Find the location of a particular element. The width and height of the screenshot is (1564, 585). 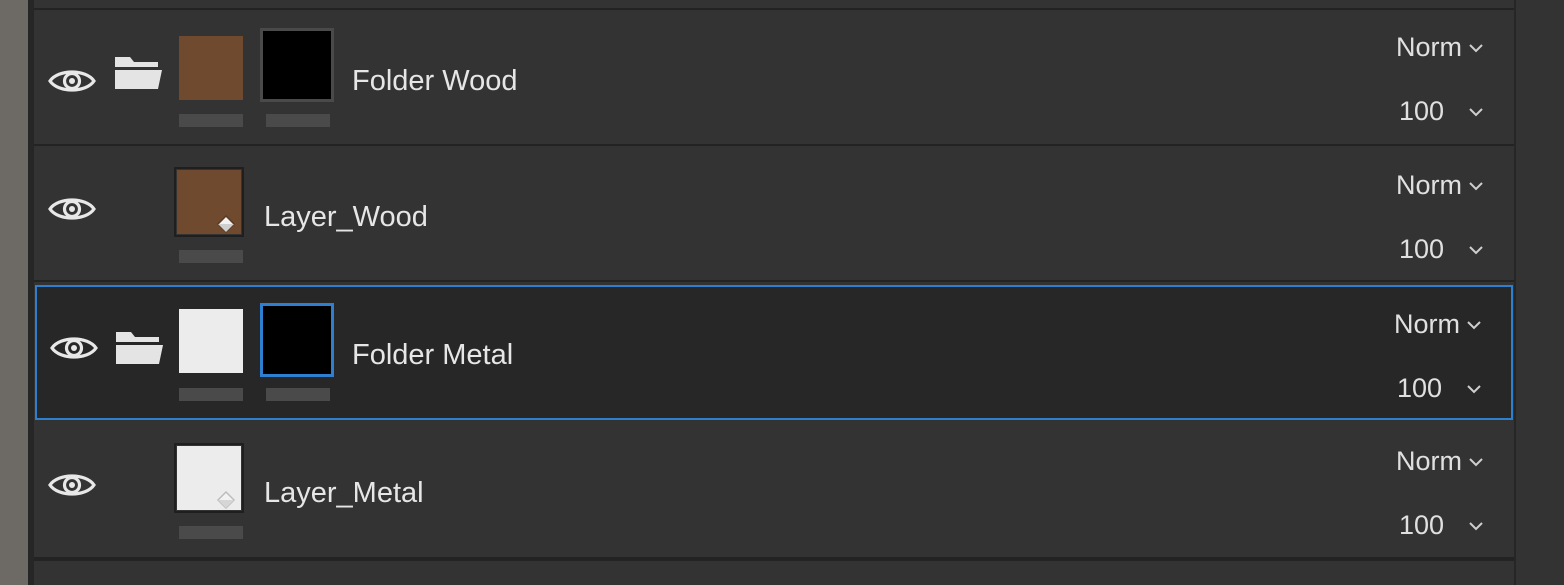

layer-name: Layer_Wood is located at coordinates (346, 217).